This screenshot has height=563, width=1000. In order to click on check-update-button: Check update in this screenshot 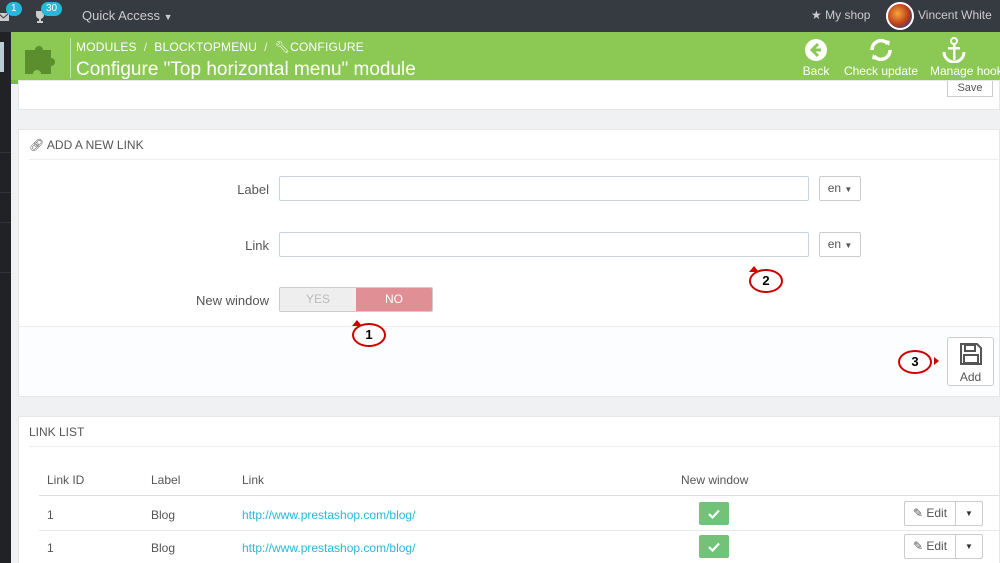, I will do `click(881, 57)`.